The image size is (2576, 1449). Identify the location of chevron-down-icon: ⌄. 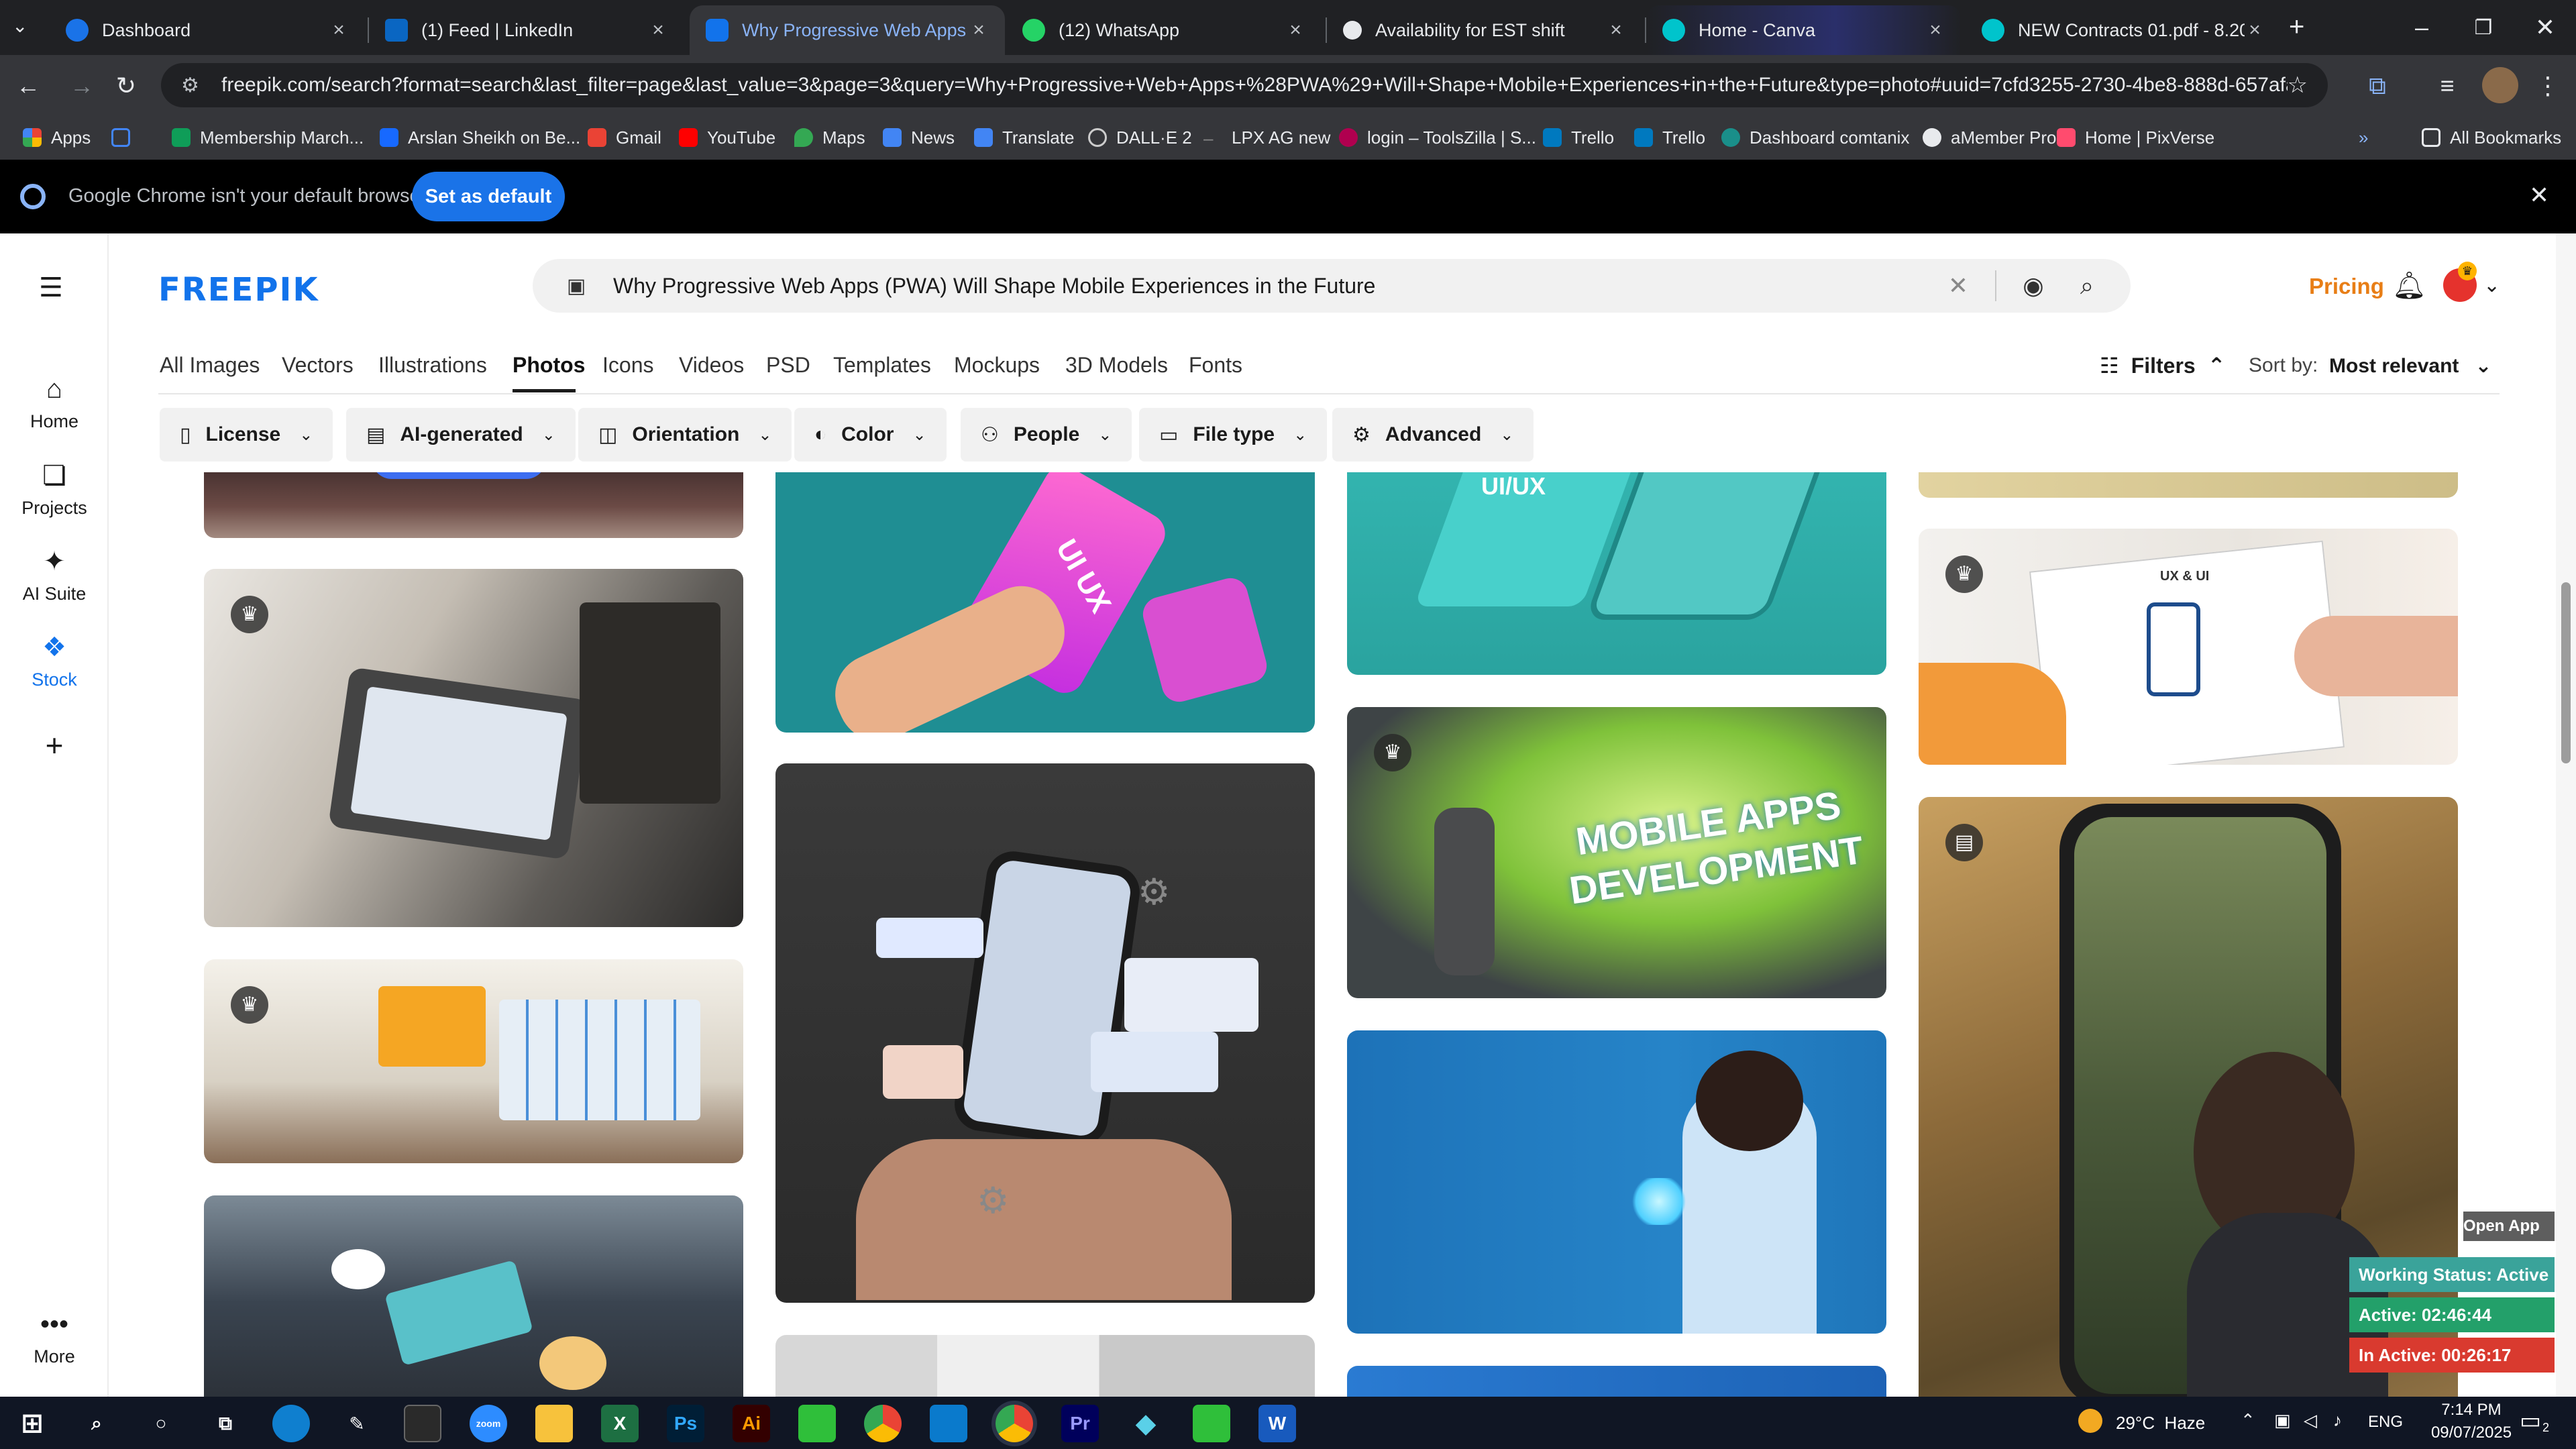
(2491, 285).